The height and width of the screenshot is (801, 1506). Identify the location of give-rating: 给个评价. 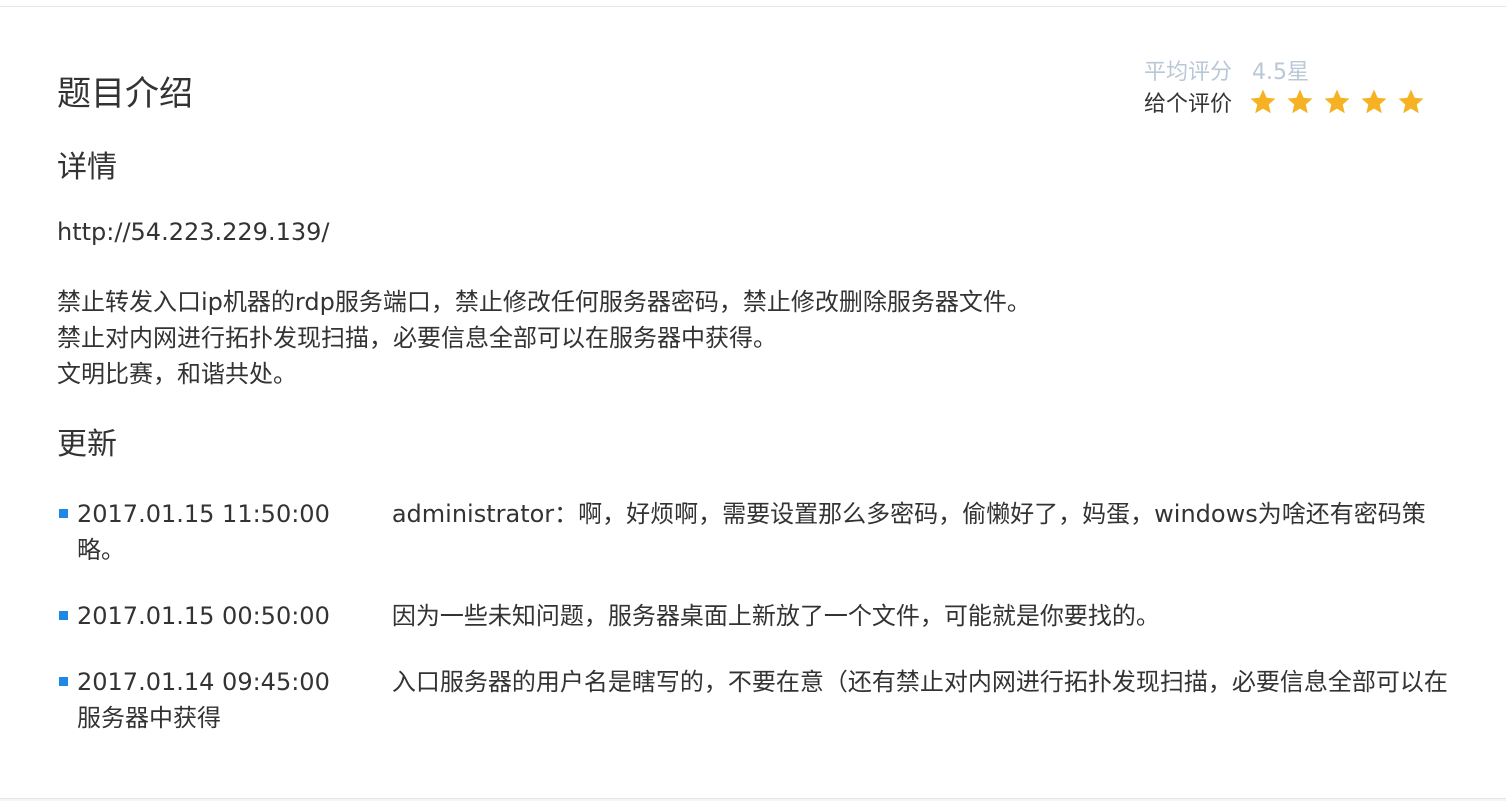
(1294, 102).